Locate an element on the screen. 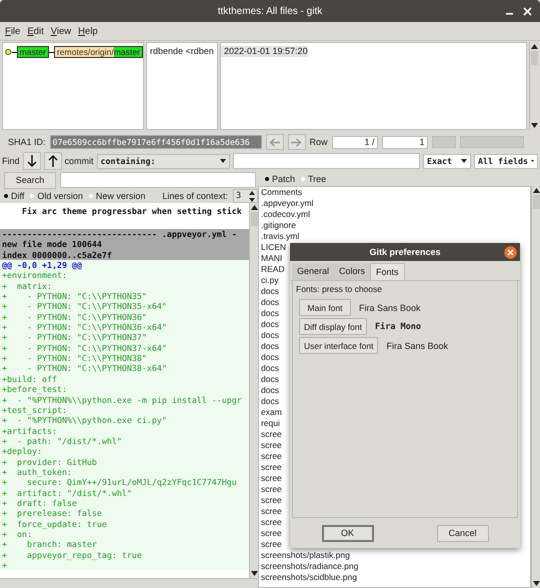 Image resolution: width=540 pixels, height=588 pixels. radio-label: New version is located at coordinates (121, 196).